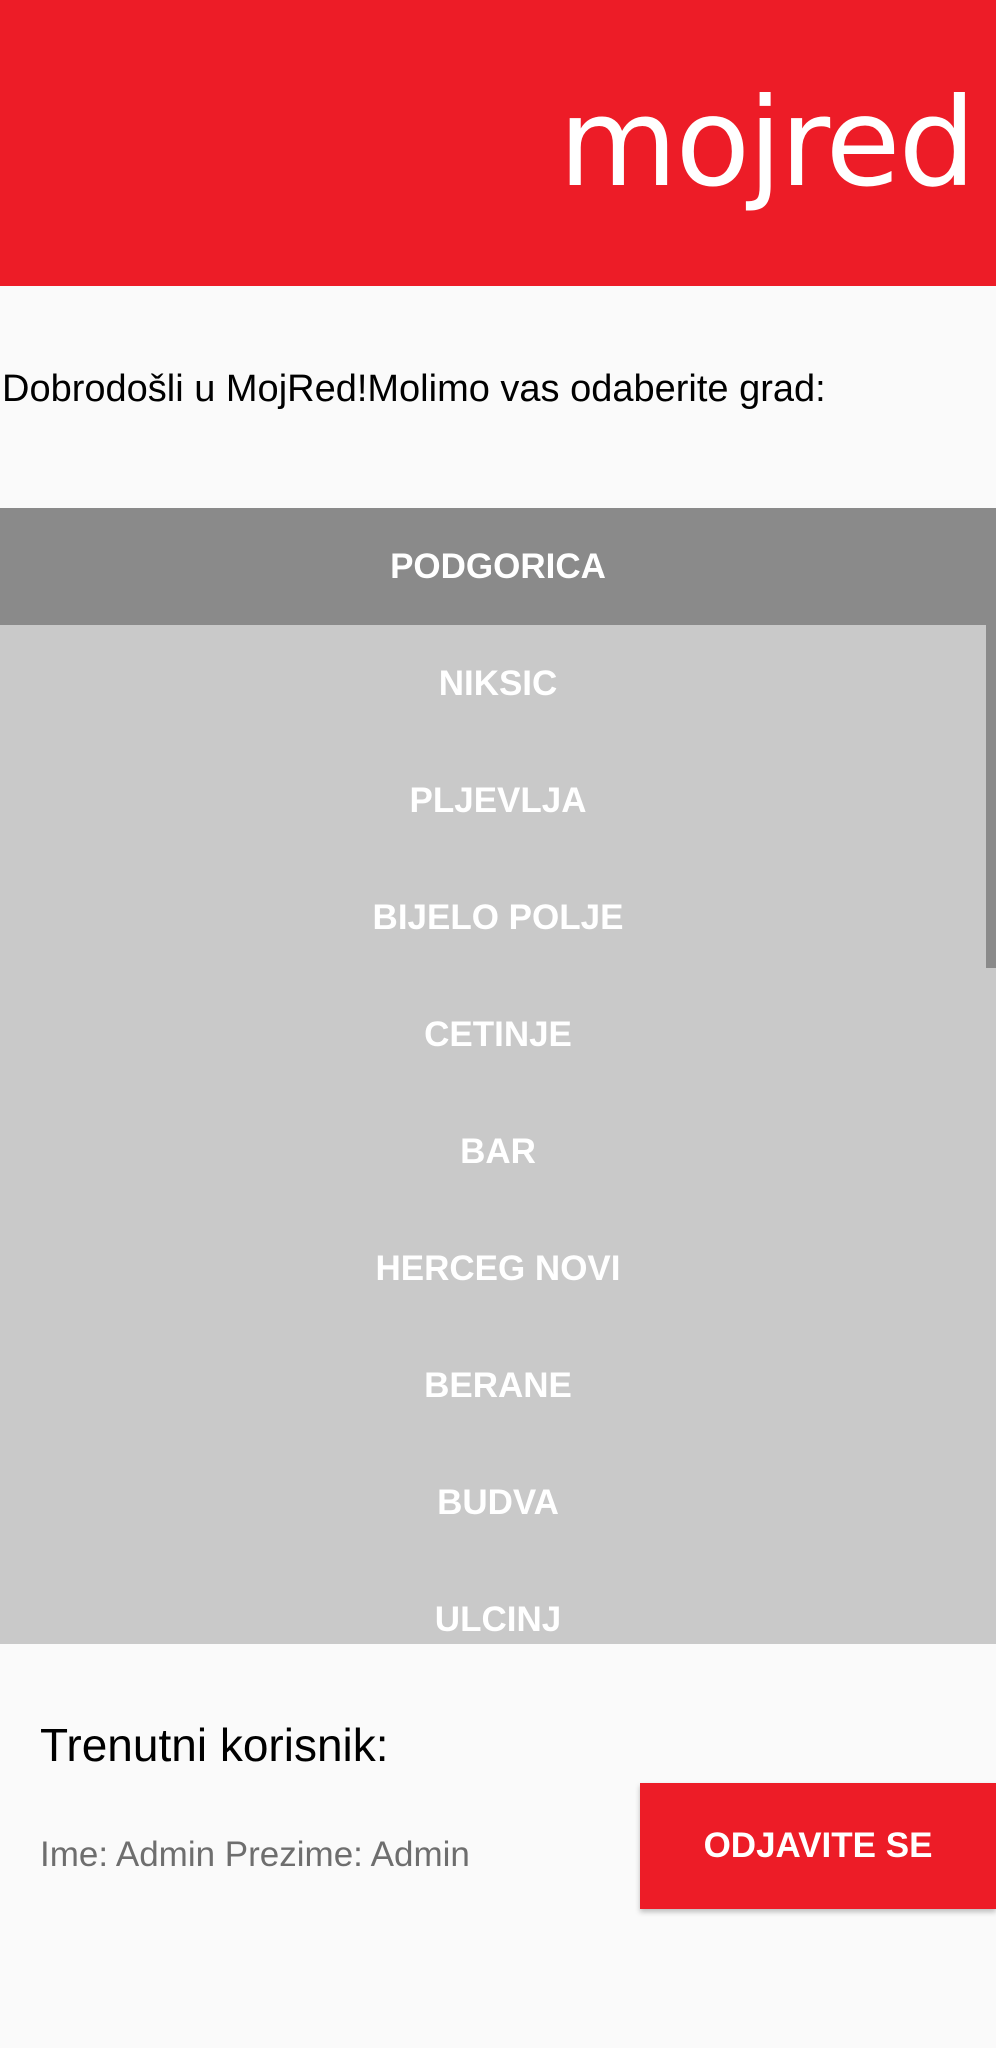 The width and height of the screenshot is (996, 2048). I want to click on city-item-niksic: NIKSIC, so click(498, 683).